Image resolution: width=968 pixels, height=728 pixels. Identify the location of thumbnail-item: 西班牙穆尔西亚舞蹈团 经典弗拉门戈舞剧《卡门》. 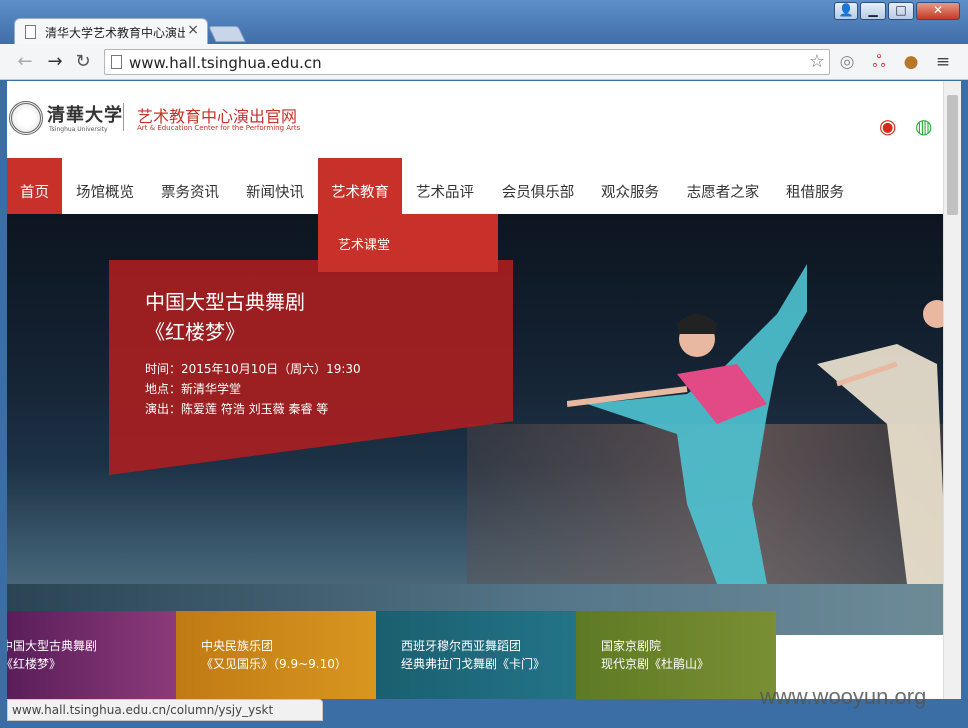
(476, 655).